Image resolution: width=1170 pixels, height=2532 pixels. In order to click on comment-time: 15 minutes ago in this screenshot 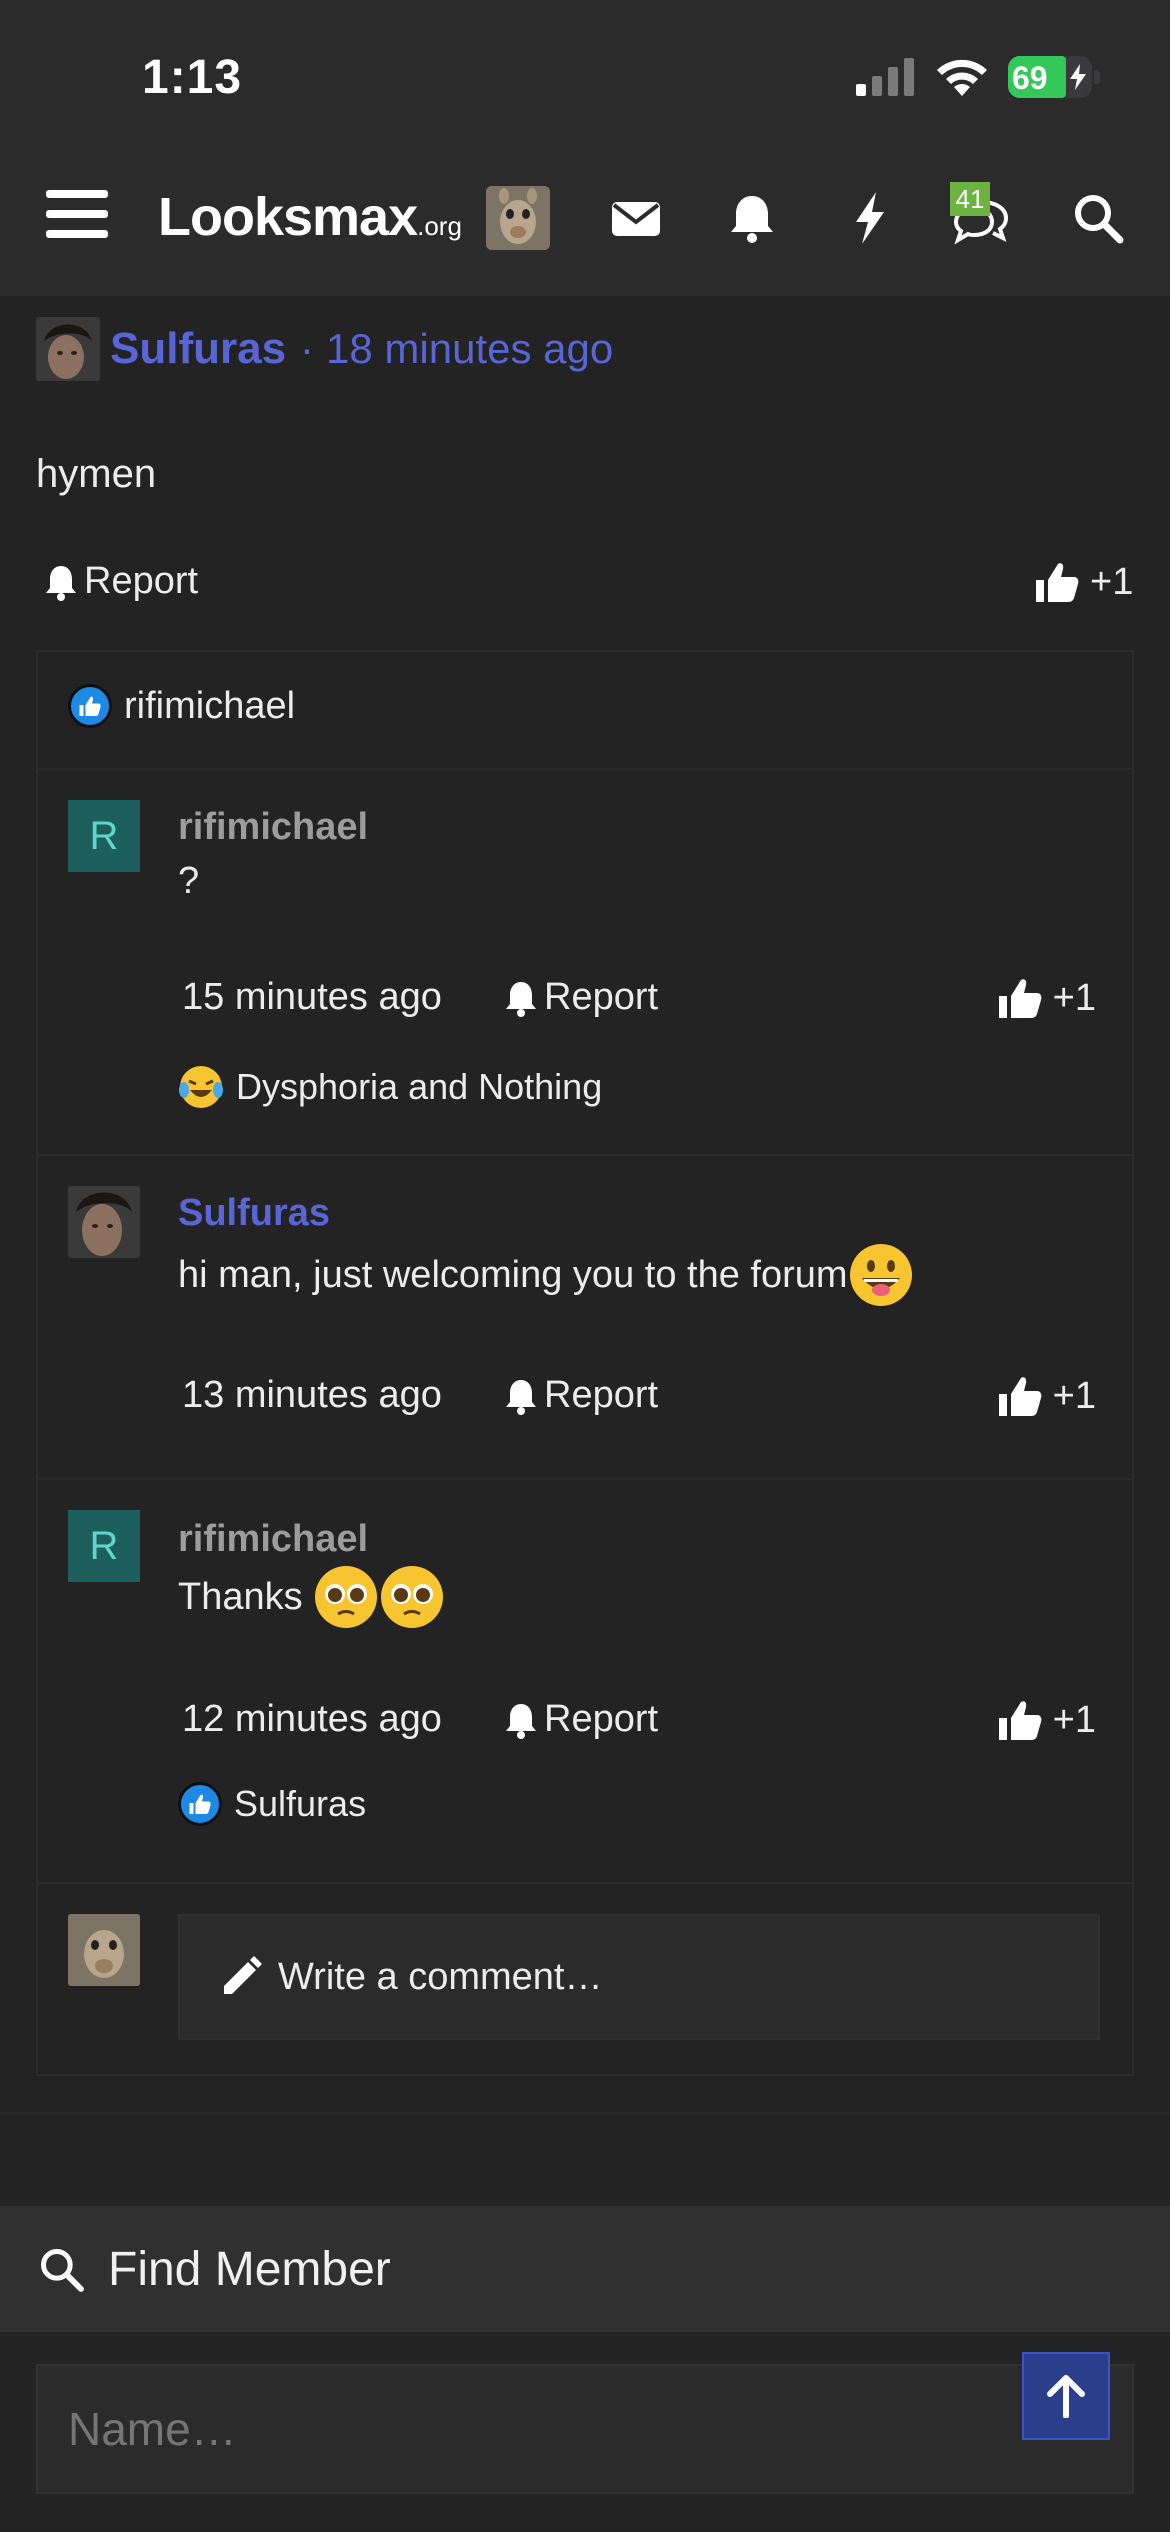, I will do `click(312, 997)`.